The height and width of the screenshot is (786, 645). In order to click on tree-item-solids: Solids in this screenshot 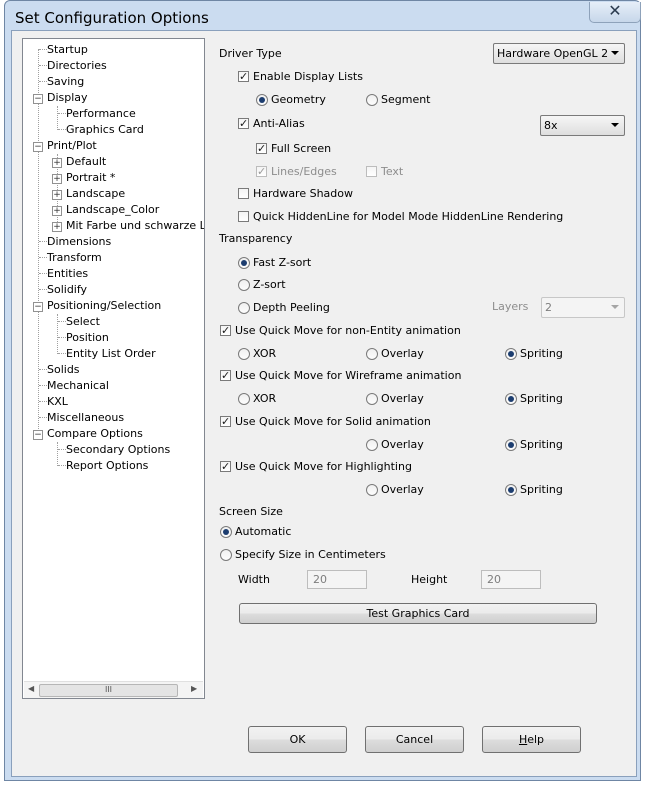, I will do `click(63, 370)`.